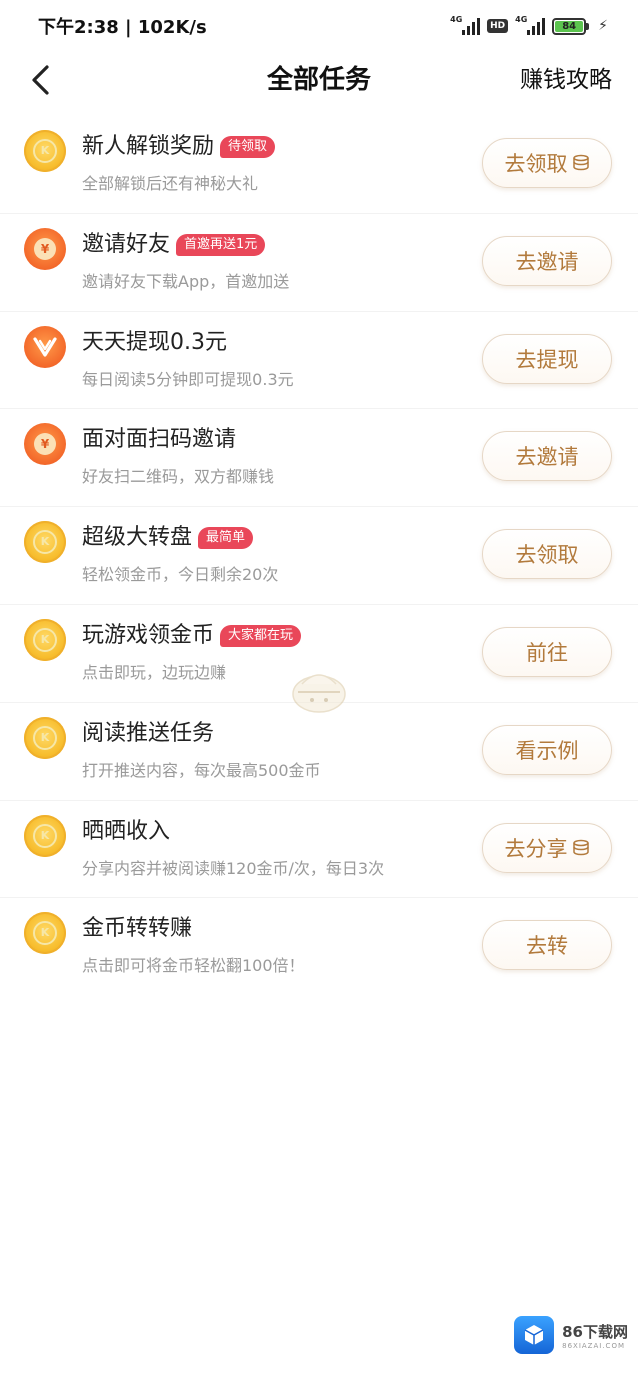 This screenshot has height=1384, width=638. I want to click on task-title: 邀请好友, so click(126, 244).